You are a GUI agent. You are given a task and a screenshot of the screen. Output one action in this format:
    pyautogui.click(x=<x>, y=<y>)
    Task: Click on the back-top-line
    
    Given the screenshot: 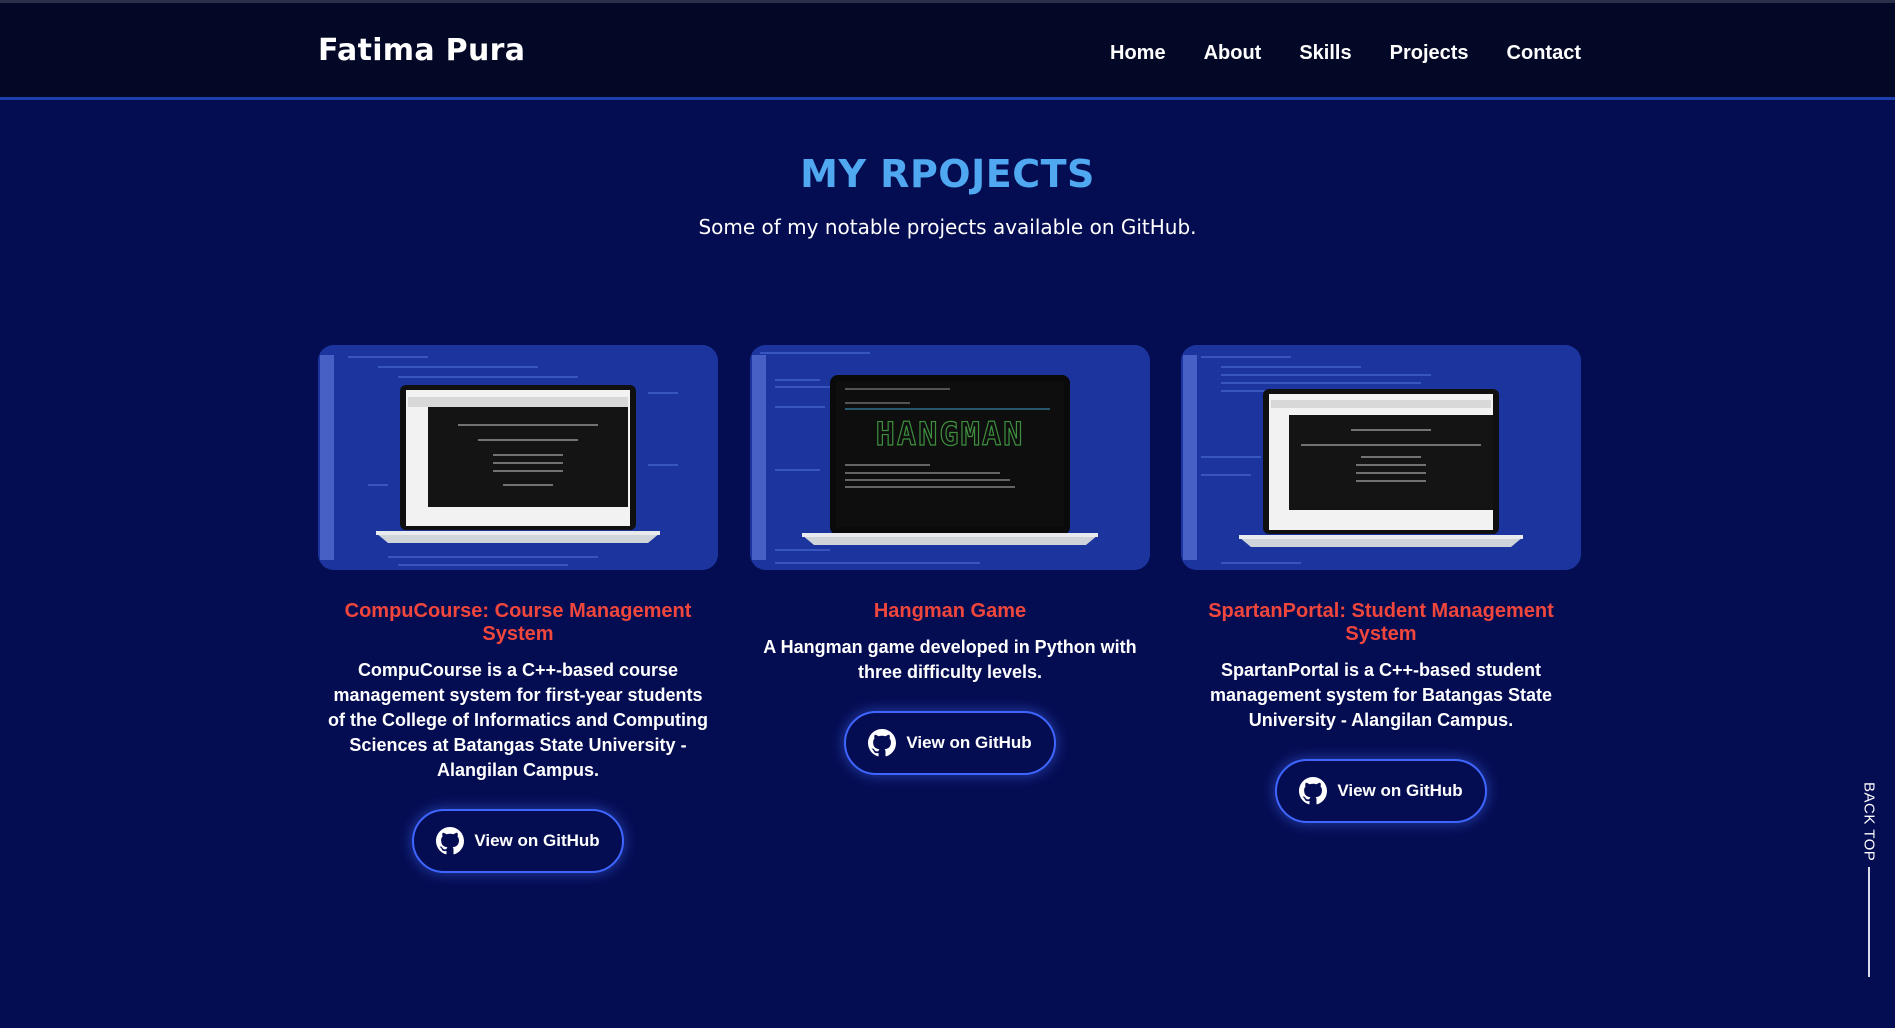 What is the action you would take?
    pyautogui.click(x=1869, y=922)
    